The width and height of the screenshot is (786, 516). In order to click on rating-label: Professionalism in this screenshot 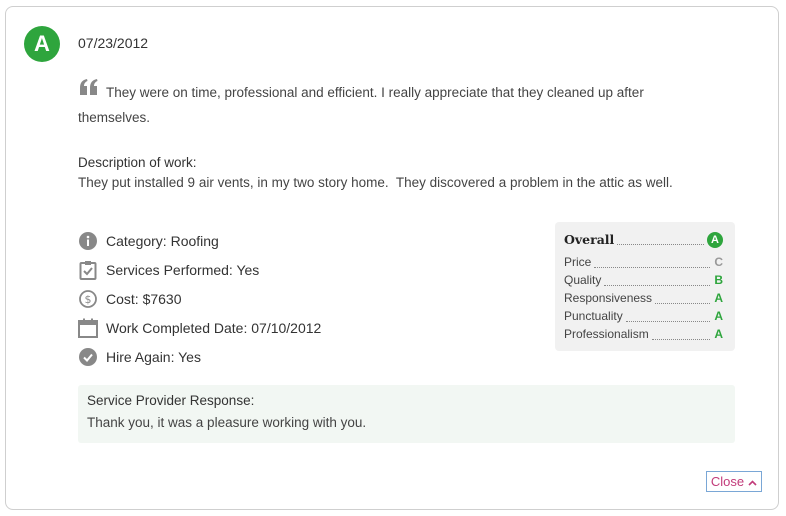, I will do `click(606, 334)`.